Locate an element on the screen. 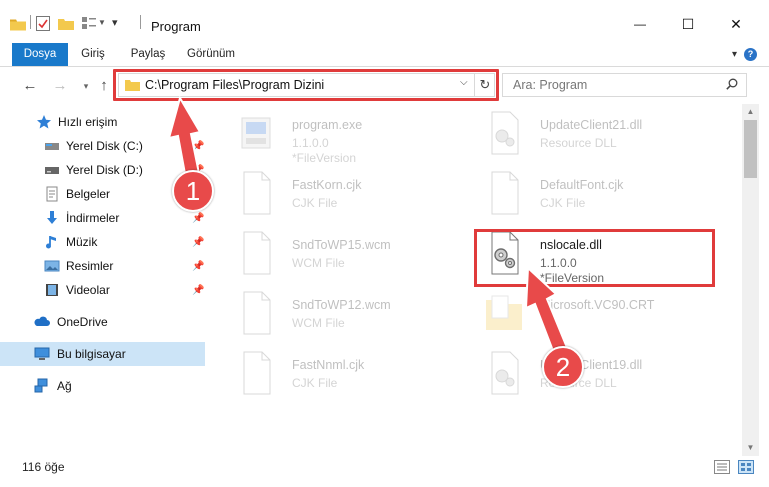 The width and height of the screenshot is (769, 487). sidebar-item-onedrive: OneDrive is located at coordinates (102, 322).